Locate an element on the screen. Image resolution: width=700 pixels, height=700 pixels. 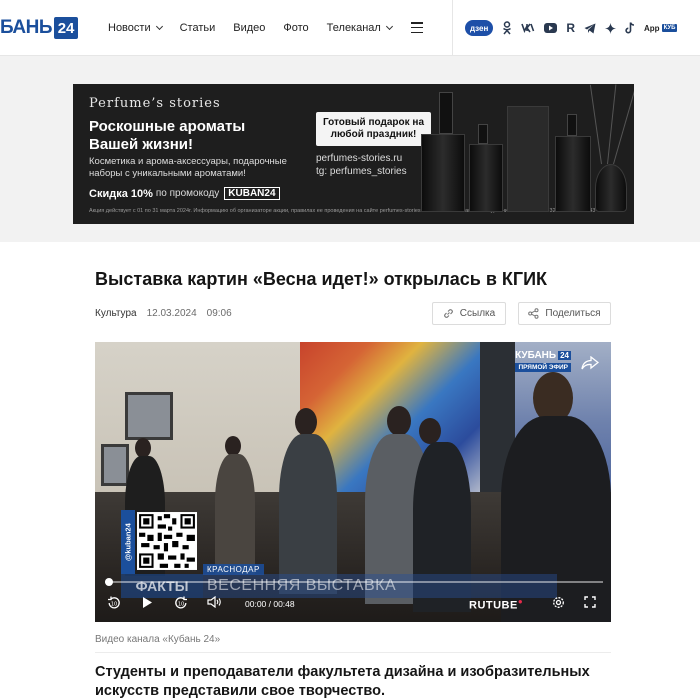
video-controls: 10 10 00:00 / 00:48 RUTUBE● is located at coordinates (353, 604).